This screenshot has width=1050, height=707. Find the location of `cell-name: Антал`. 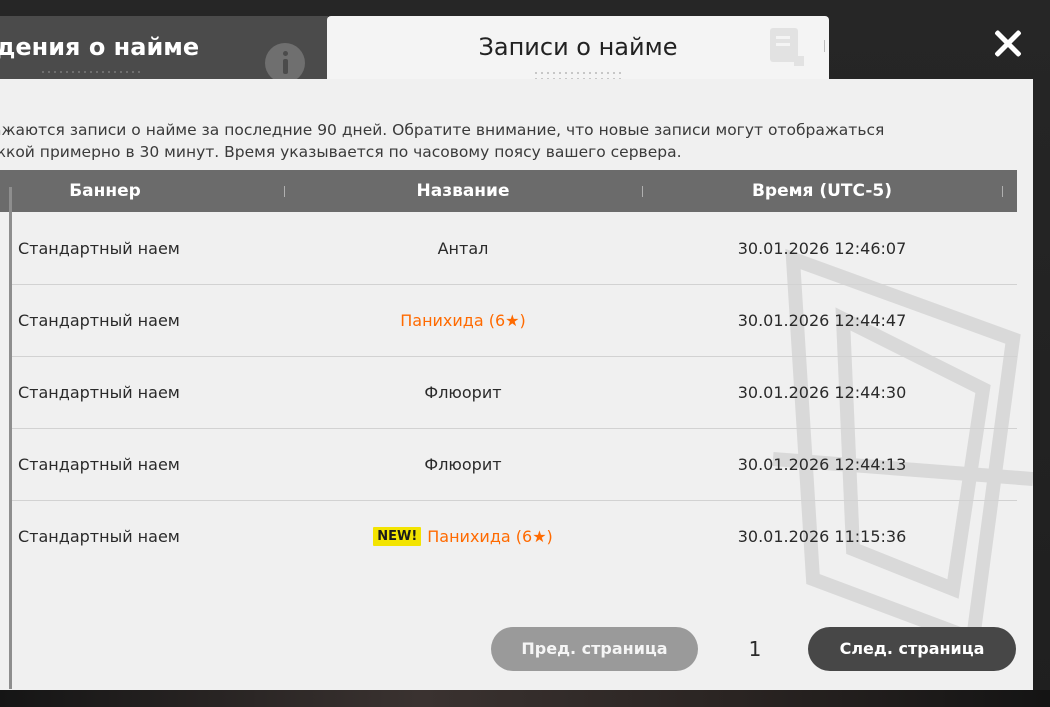

cell-name: Антал is located at coordinates (463, 249).